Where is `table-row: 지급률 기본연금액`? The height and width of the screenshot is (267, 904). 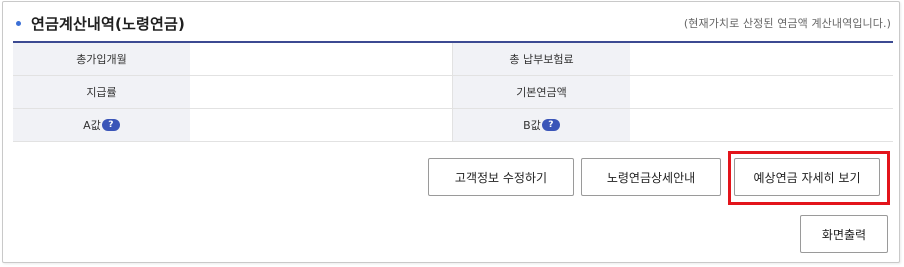 table-row: 지급률 기본연금액 is located at coordinates (453, 92).